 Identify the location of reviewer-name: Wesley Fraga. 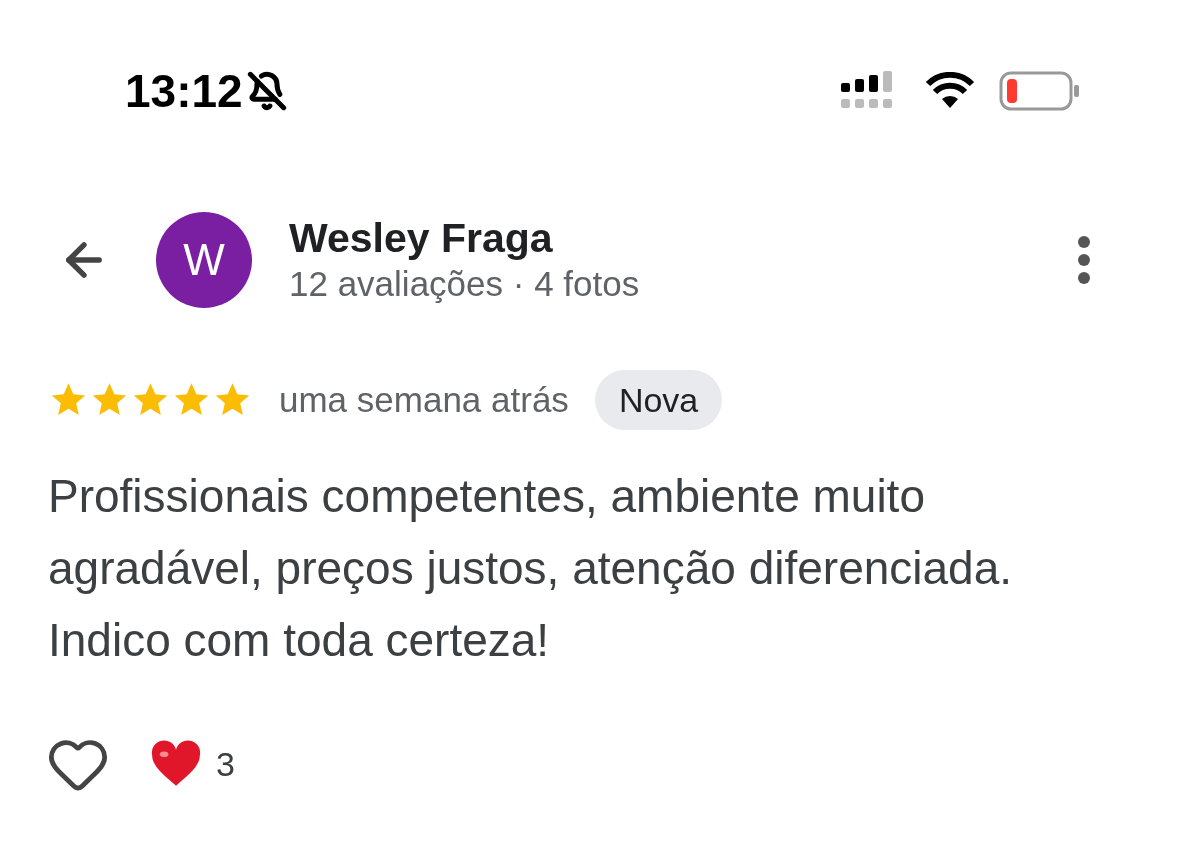
(421, 238).